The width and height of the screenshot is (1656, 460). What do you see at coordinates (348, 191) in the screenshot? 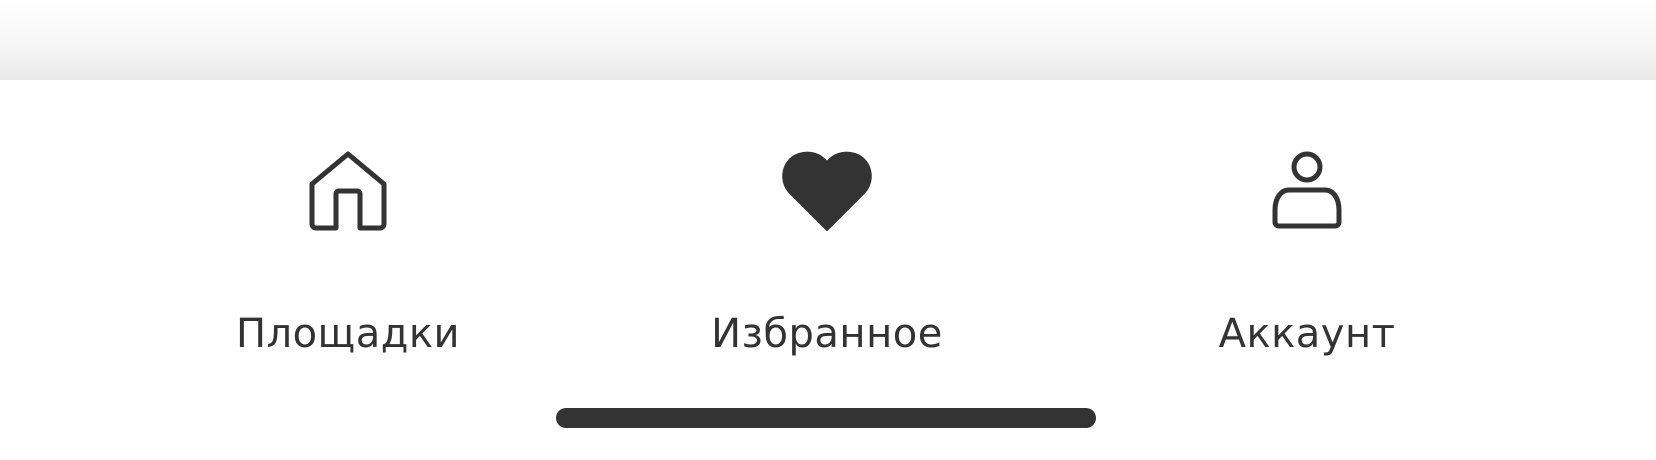
I see `home-icon` at bounding box center [348, 191].